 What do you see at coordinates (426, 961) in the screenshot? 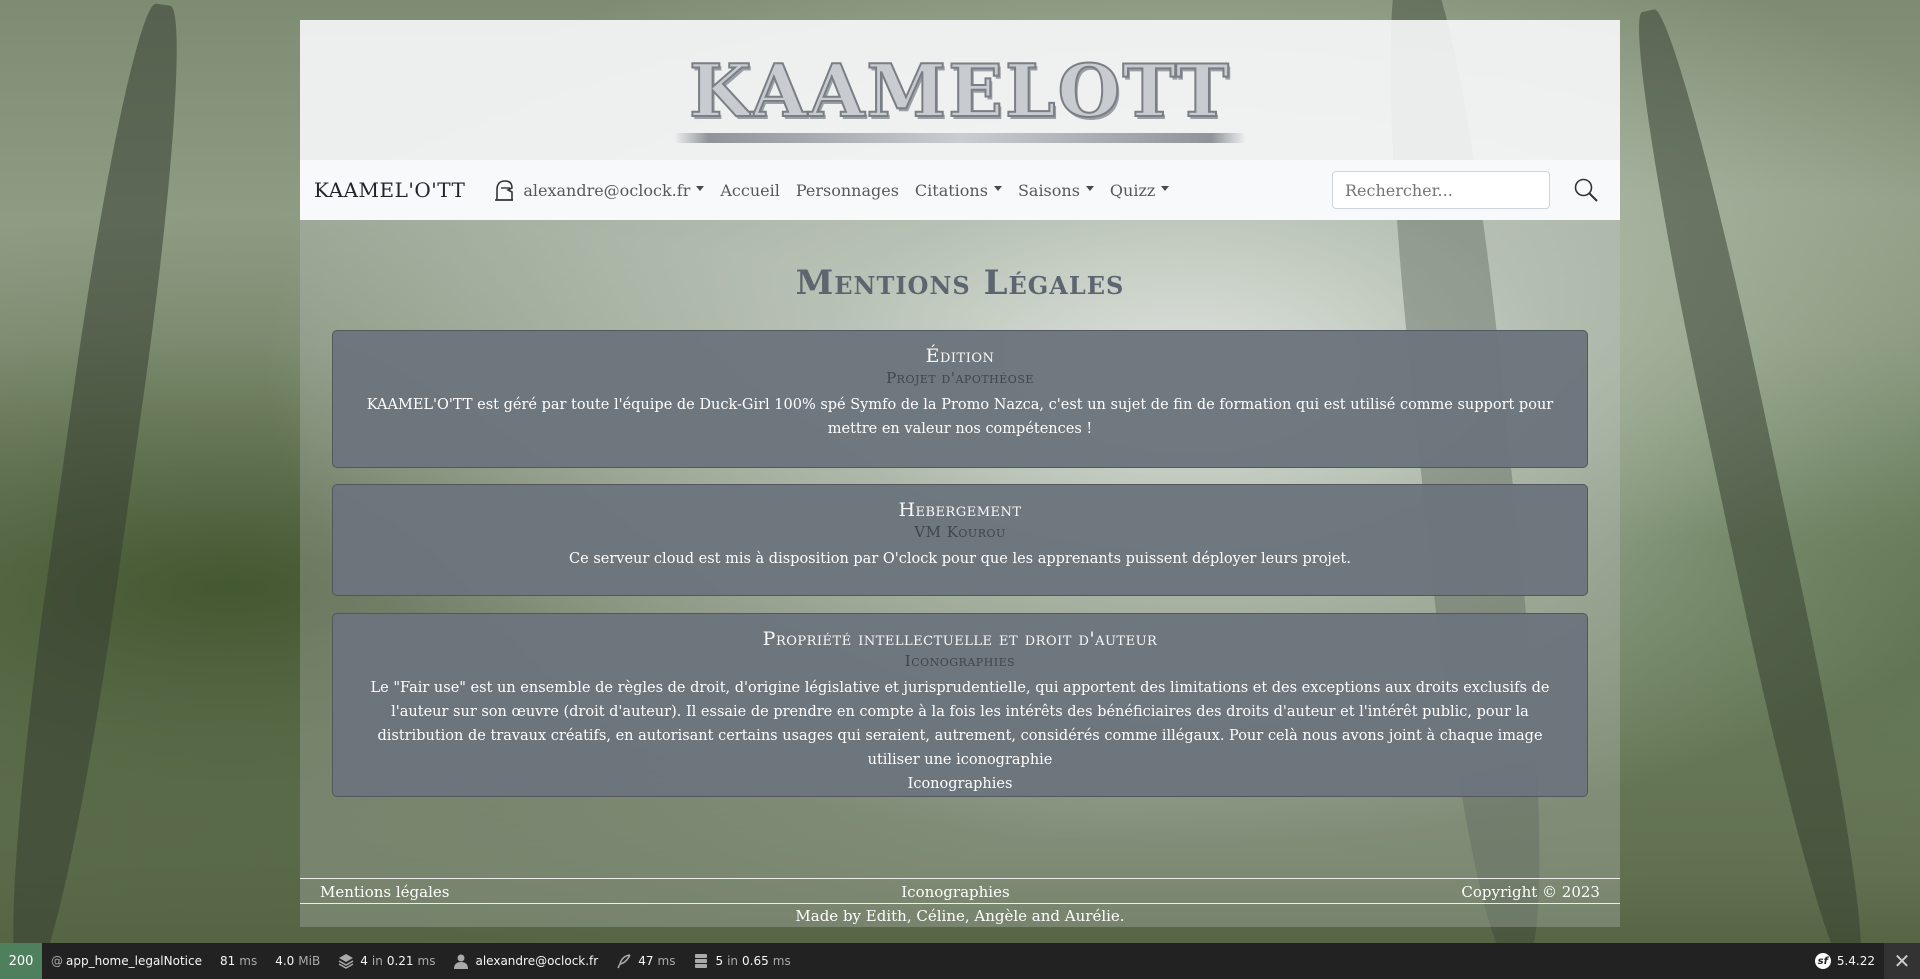
I see `twig-unit: ms` at bounding box center [426, 961].